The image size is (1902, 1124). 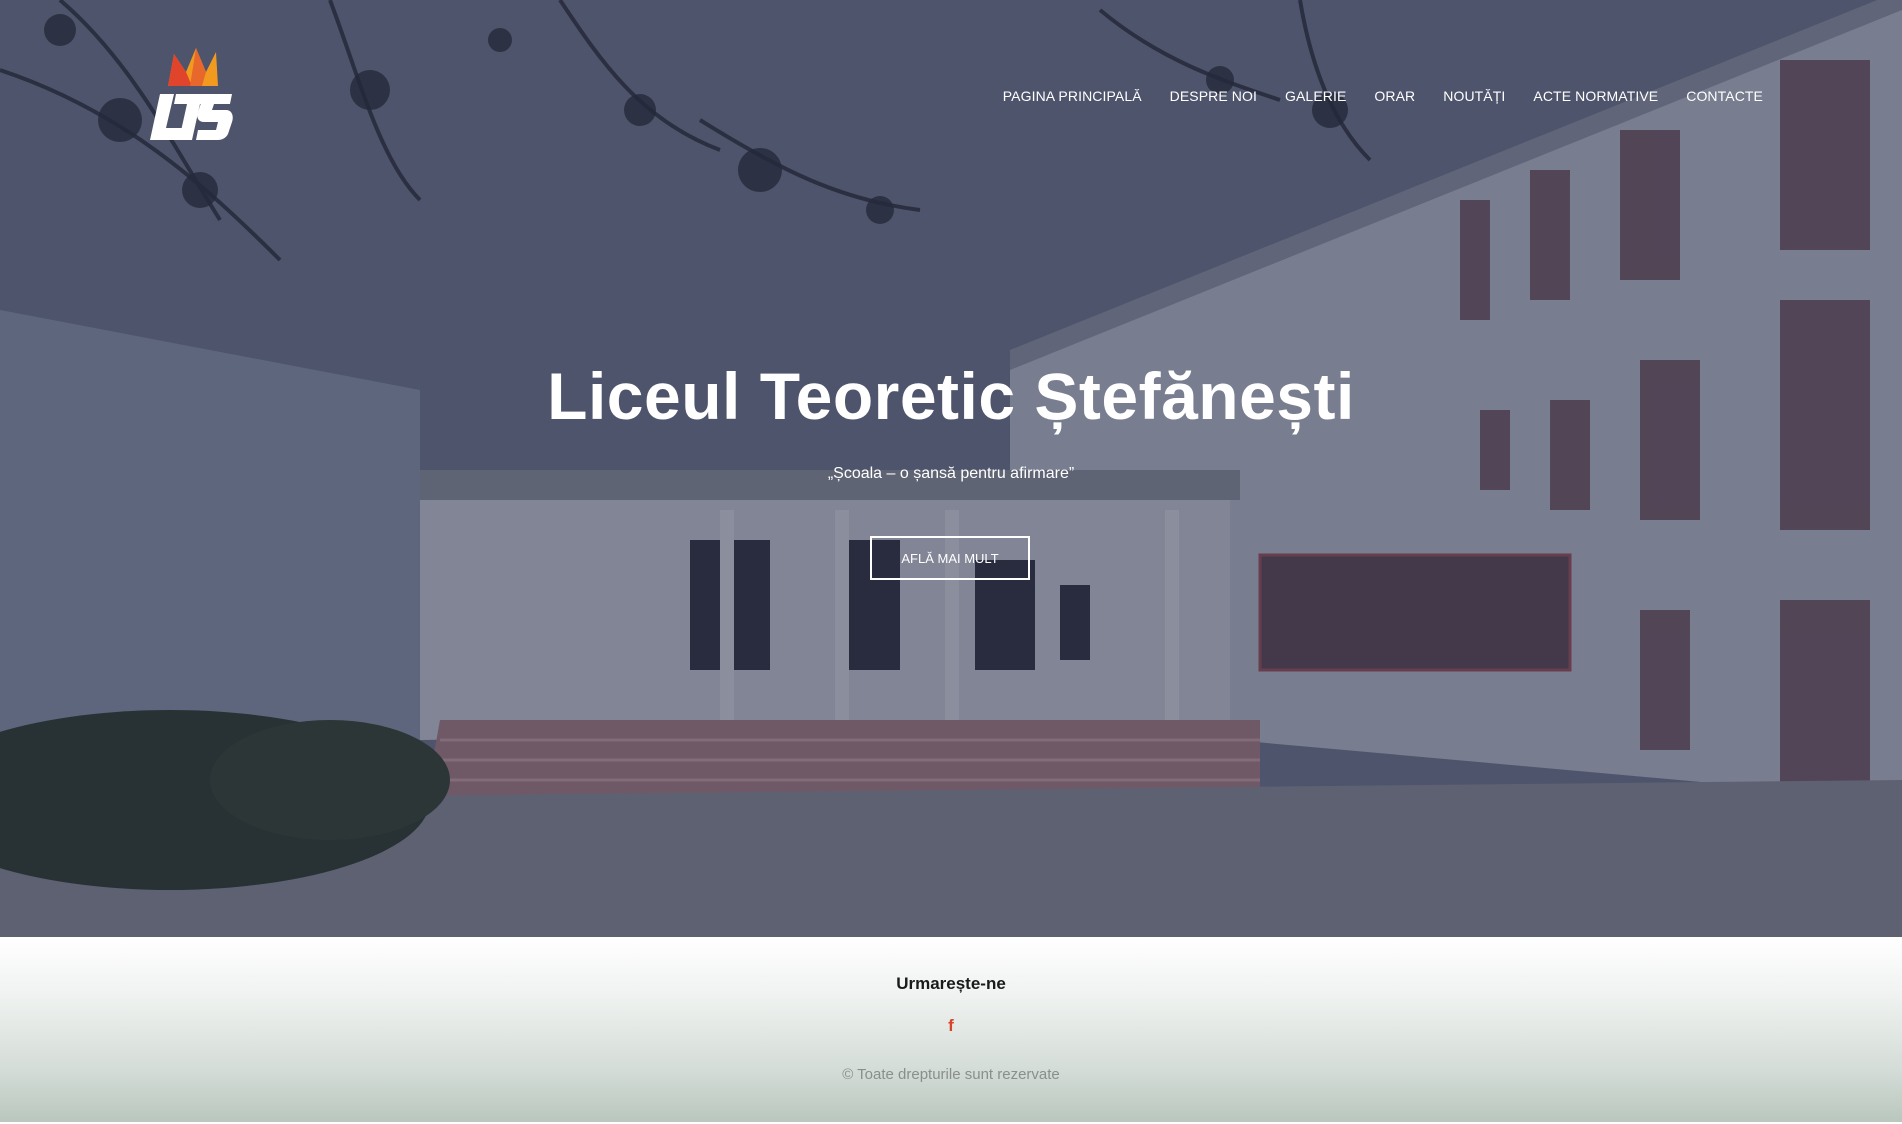 I want to click on learn-more-button: AFLĂ MAI MULT, so click(x=950, y=558).